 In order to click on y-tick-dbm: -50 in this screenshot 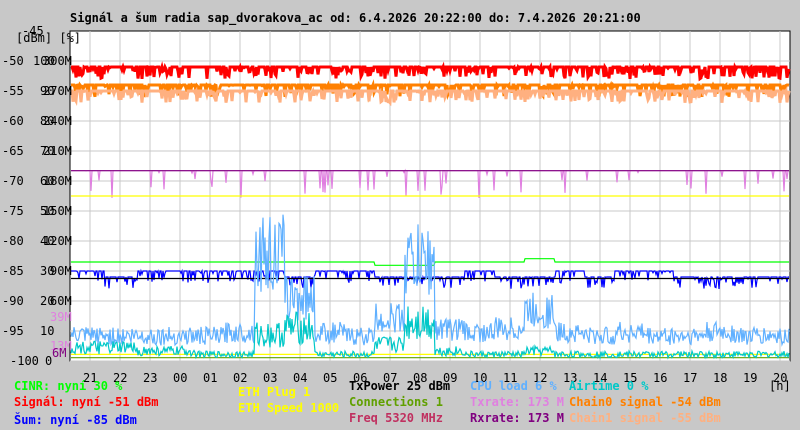, I will do `click(13, 61)`.